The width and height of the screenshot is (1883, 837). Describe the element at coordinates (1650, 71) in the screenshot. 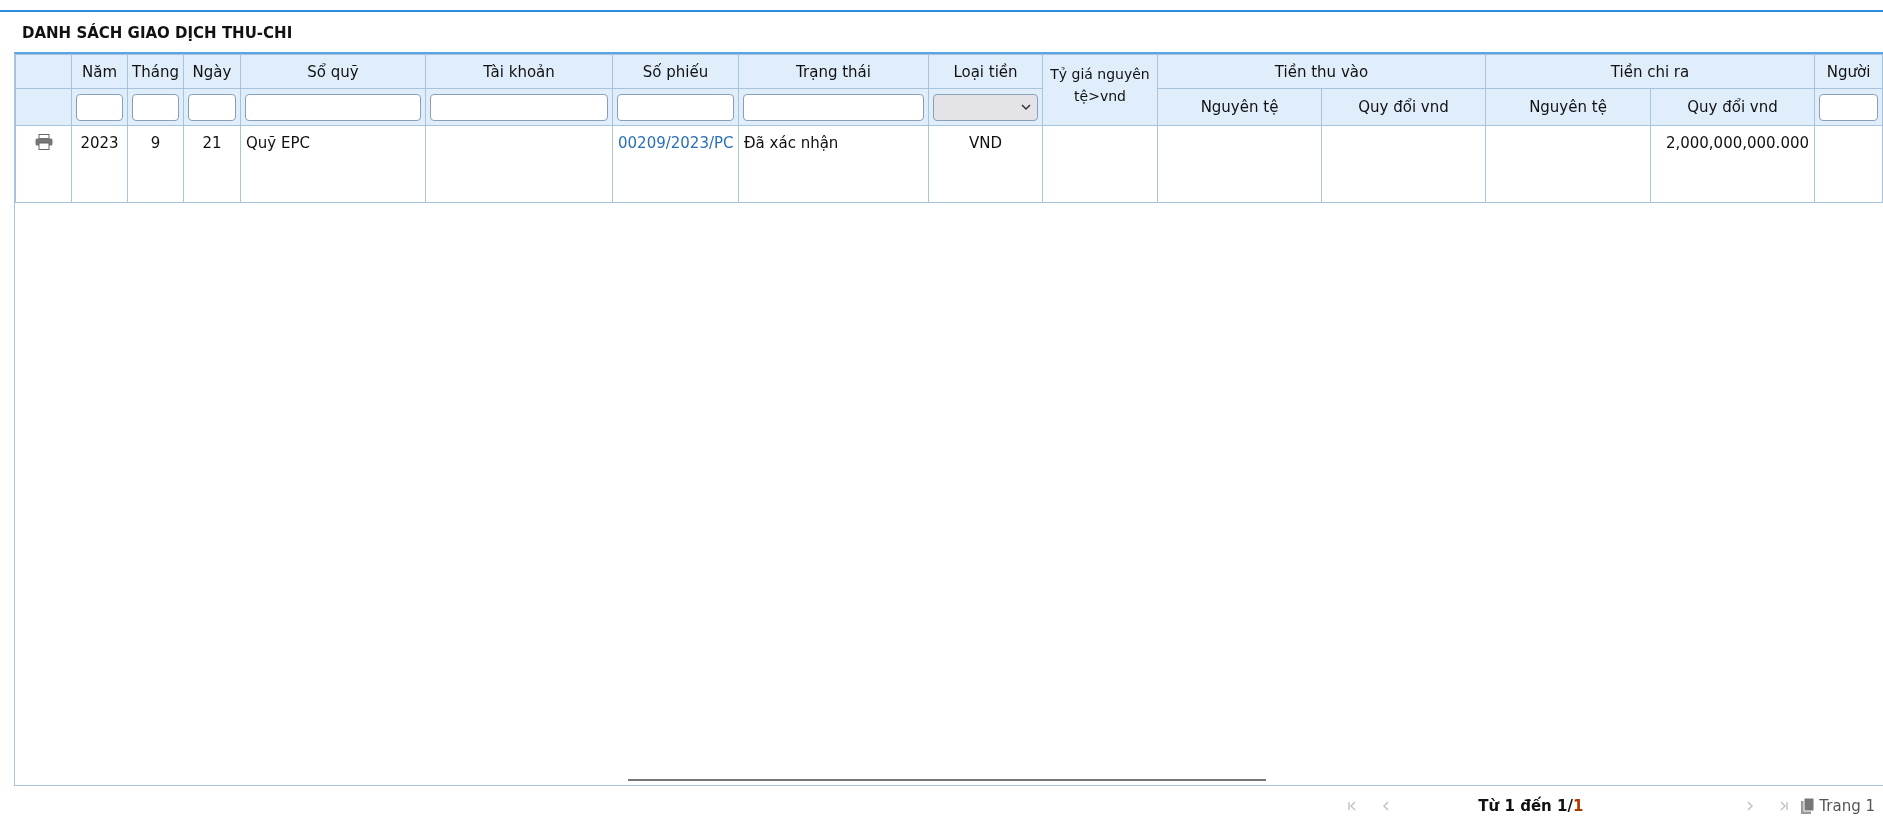

I see `column-group-header: Tiền chi ra` at that location.